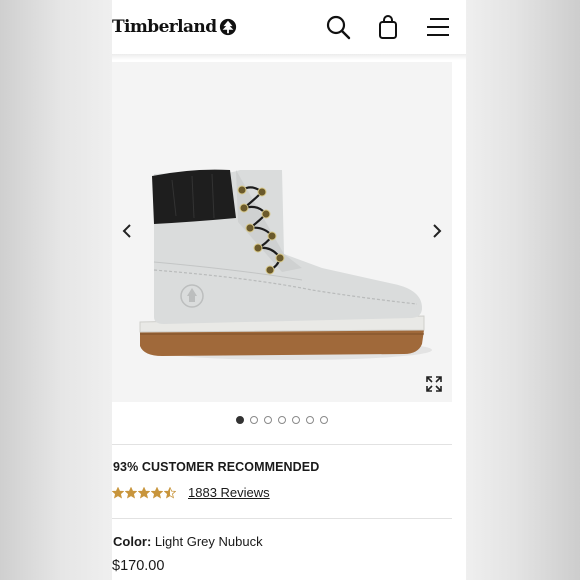 The width and height of the screenshot is (580, 580). What do you see at coordinates (289, 57) in the screenshot?
I see `header-divider` at bounding box center [289, 57].